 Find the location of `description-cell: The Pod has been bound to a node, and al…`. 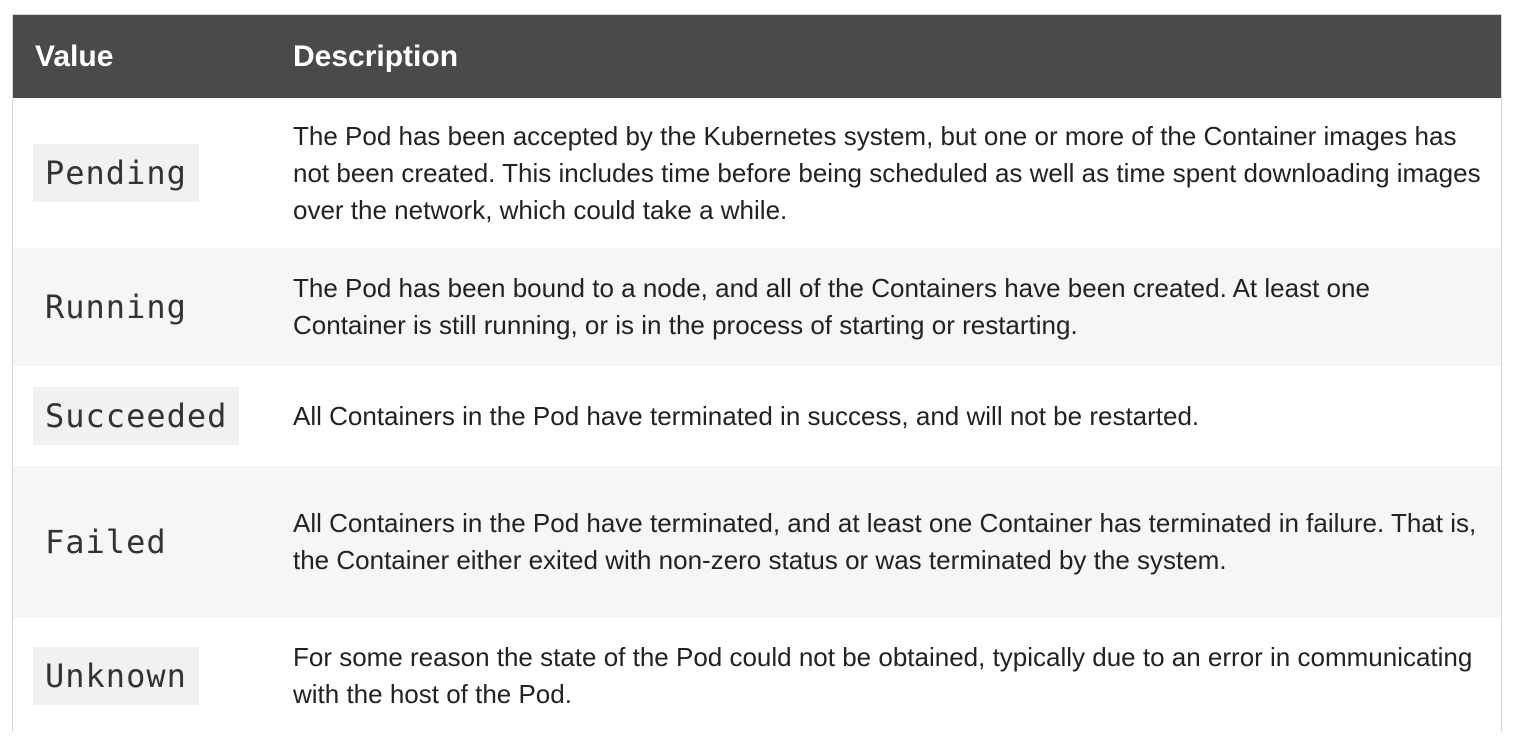

description-cell: The Pod has been bound to a node, and al… is located at coordinates (831, 306).